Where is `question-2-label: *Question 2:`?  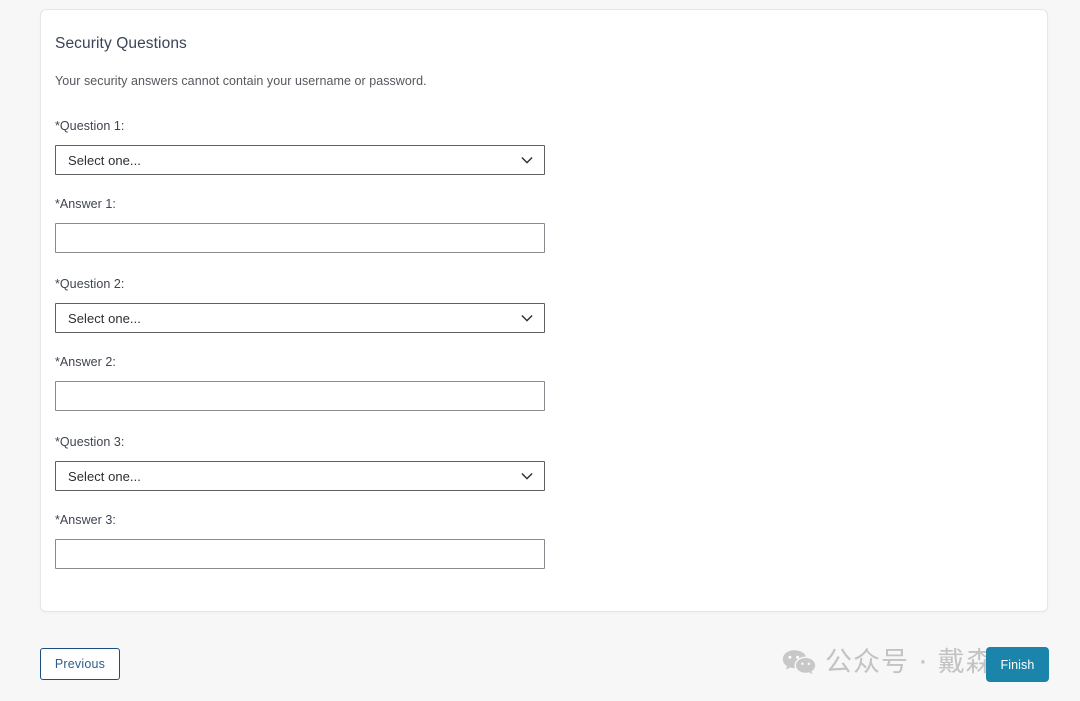
question-2-label: *Question 2: is located at coordinates (90, 284).